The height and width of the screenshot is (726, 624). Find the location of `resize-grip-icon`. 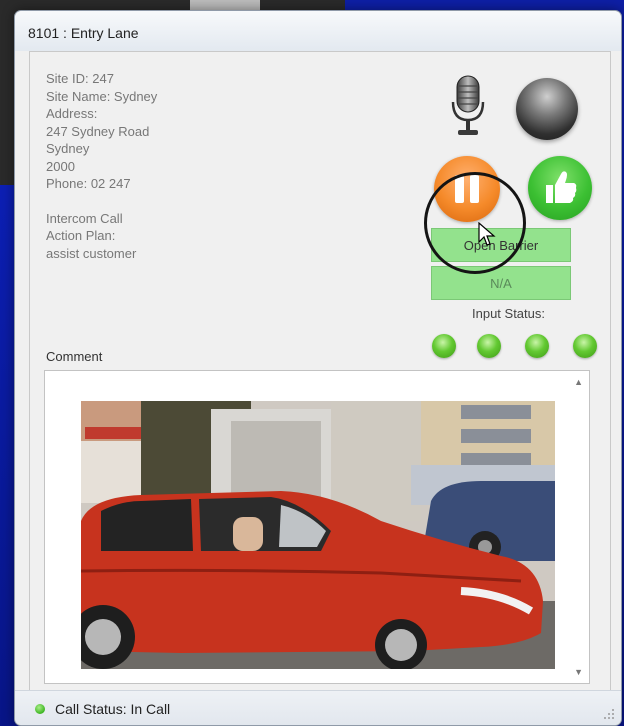

resize-grip-icon is located at coordinates (609, 714).